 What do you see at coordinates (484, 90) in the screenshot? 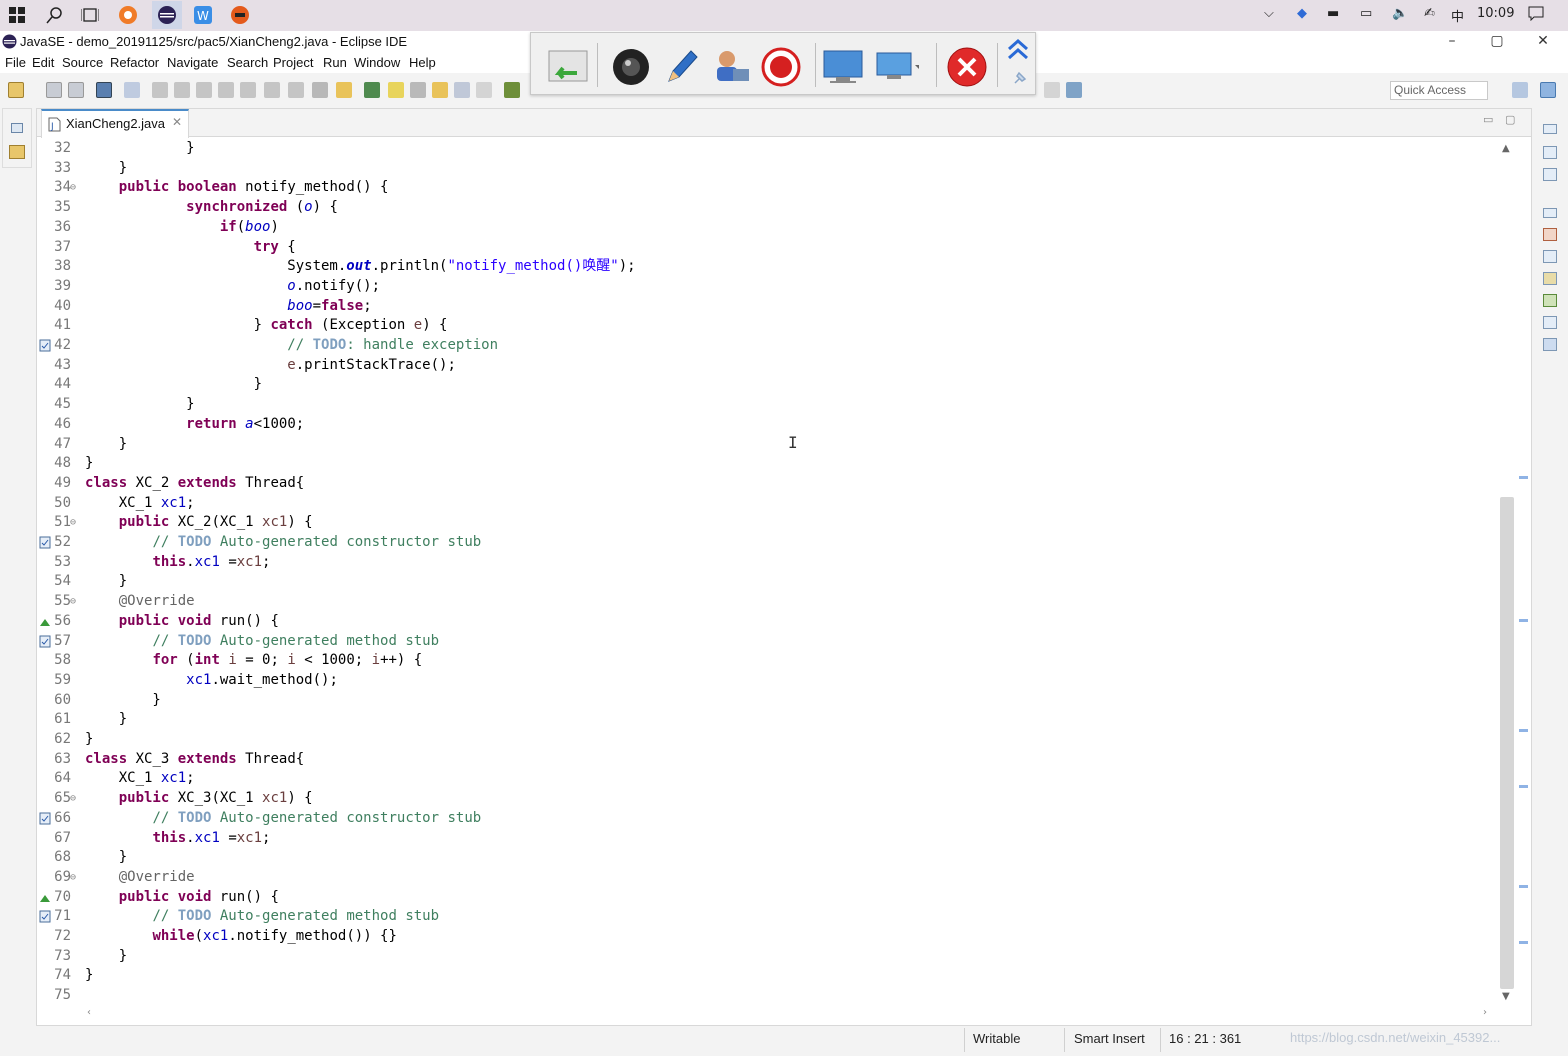
I see `show-whitespace-icon` at bounding box center [484, 90].